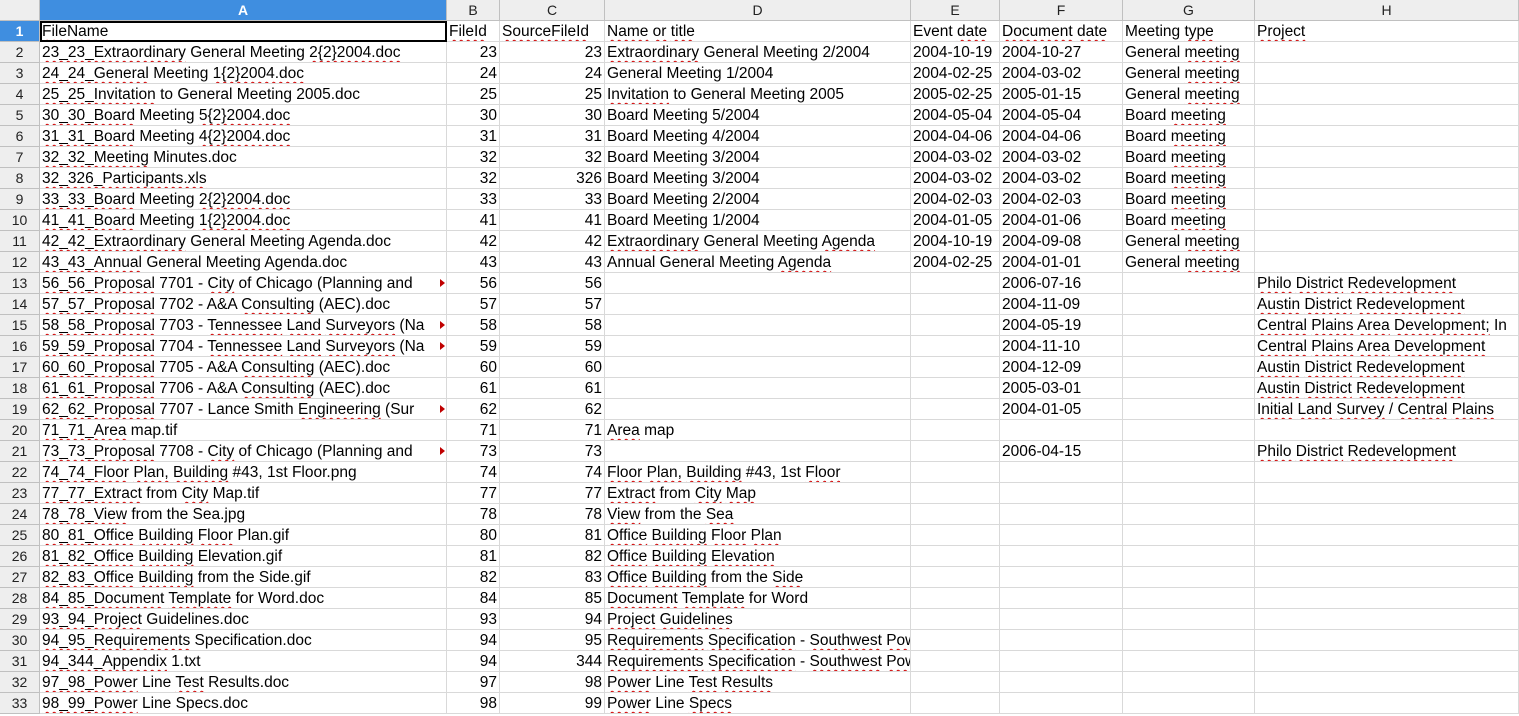 This screenshot has width=1519, height=716. What do you see at coordinates (955, 178) in the screenshot?
I see `cell-e8: 2004-03-02` at bounding box center [955, 178].